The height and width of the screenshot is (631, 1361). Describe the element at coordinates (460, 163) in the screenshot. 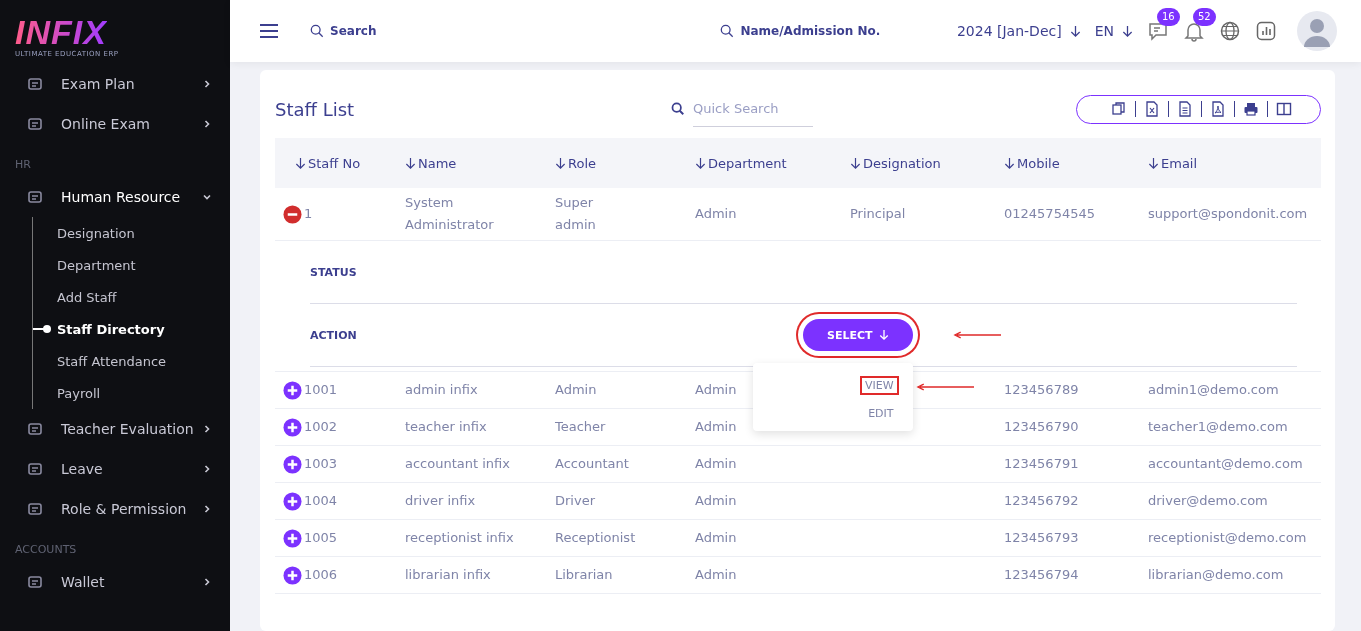

I see `column-header: Name` at that location.